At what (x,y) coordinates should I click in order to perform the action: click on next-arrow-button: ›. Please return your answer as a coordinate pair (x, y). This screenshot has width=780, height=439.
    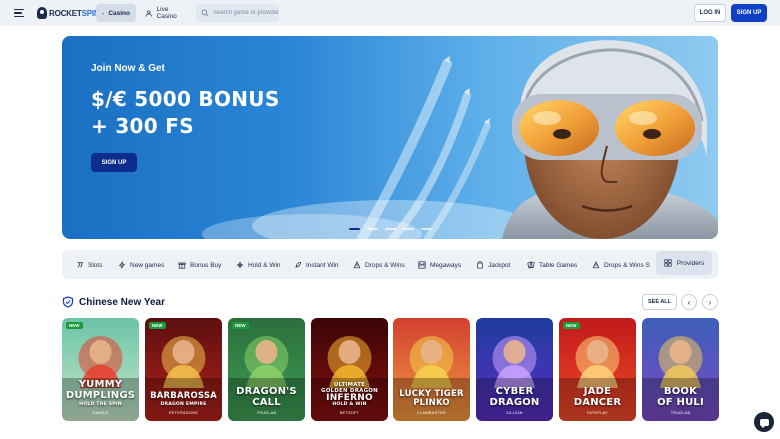
    Looking at the image, I should click on (710, 302).